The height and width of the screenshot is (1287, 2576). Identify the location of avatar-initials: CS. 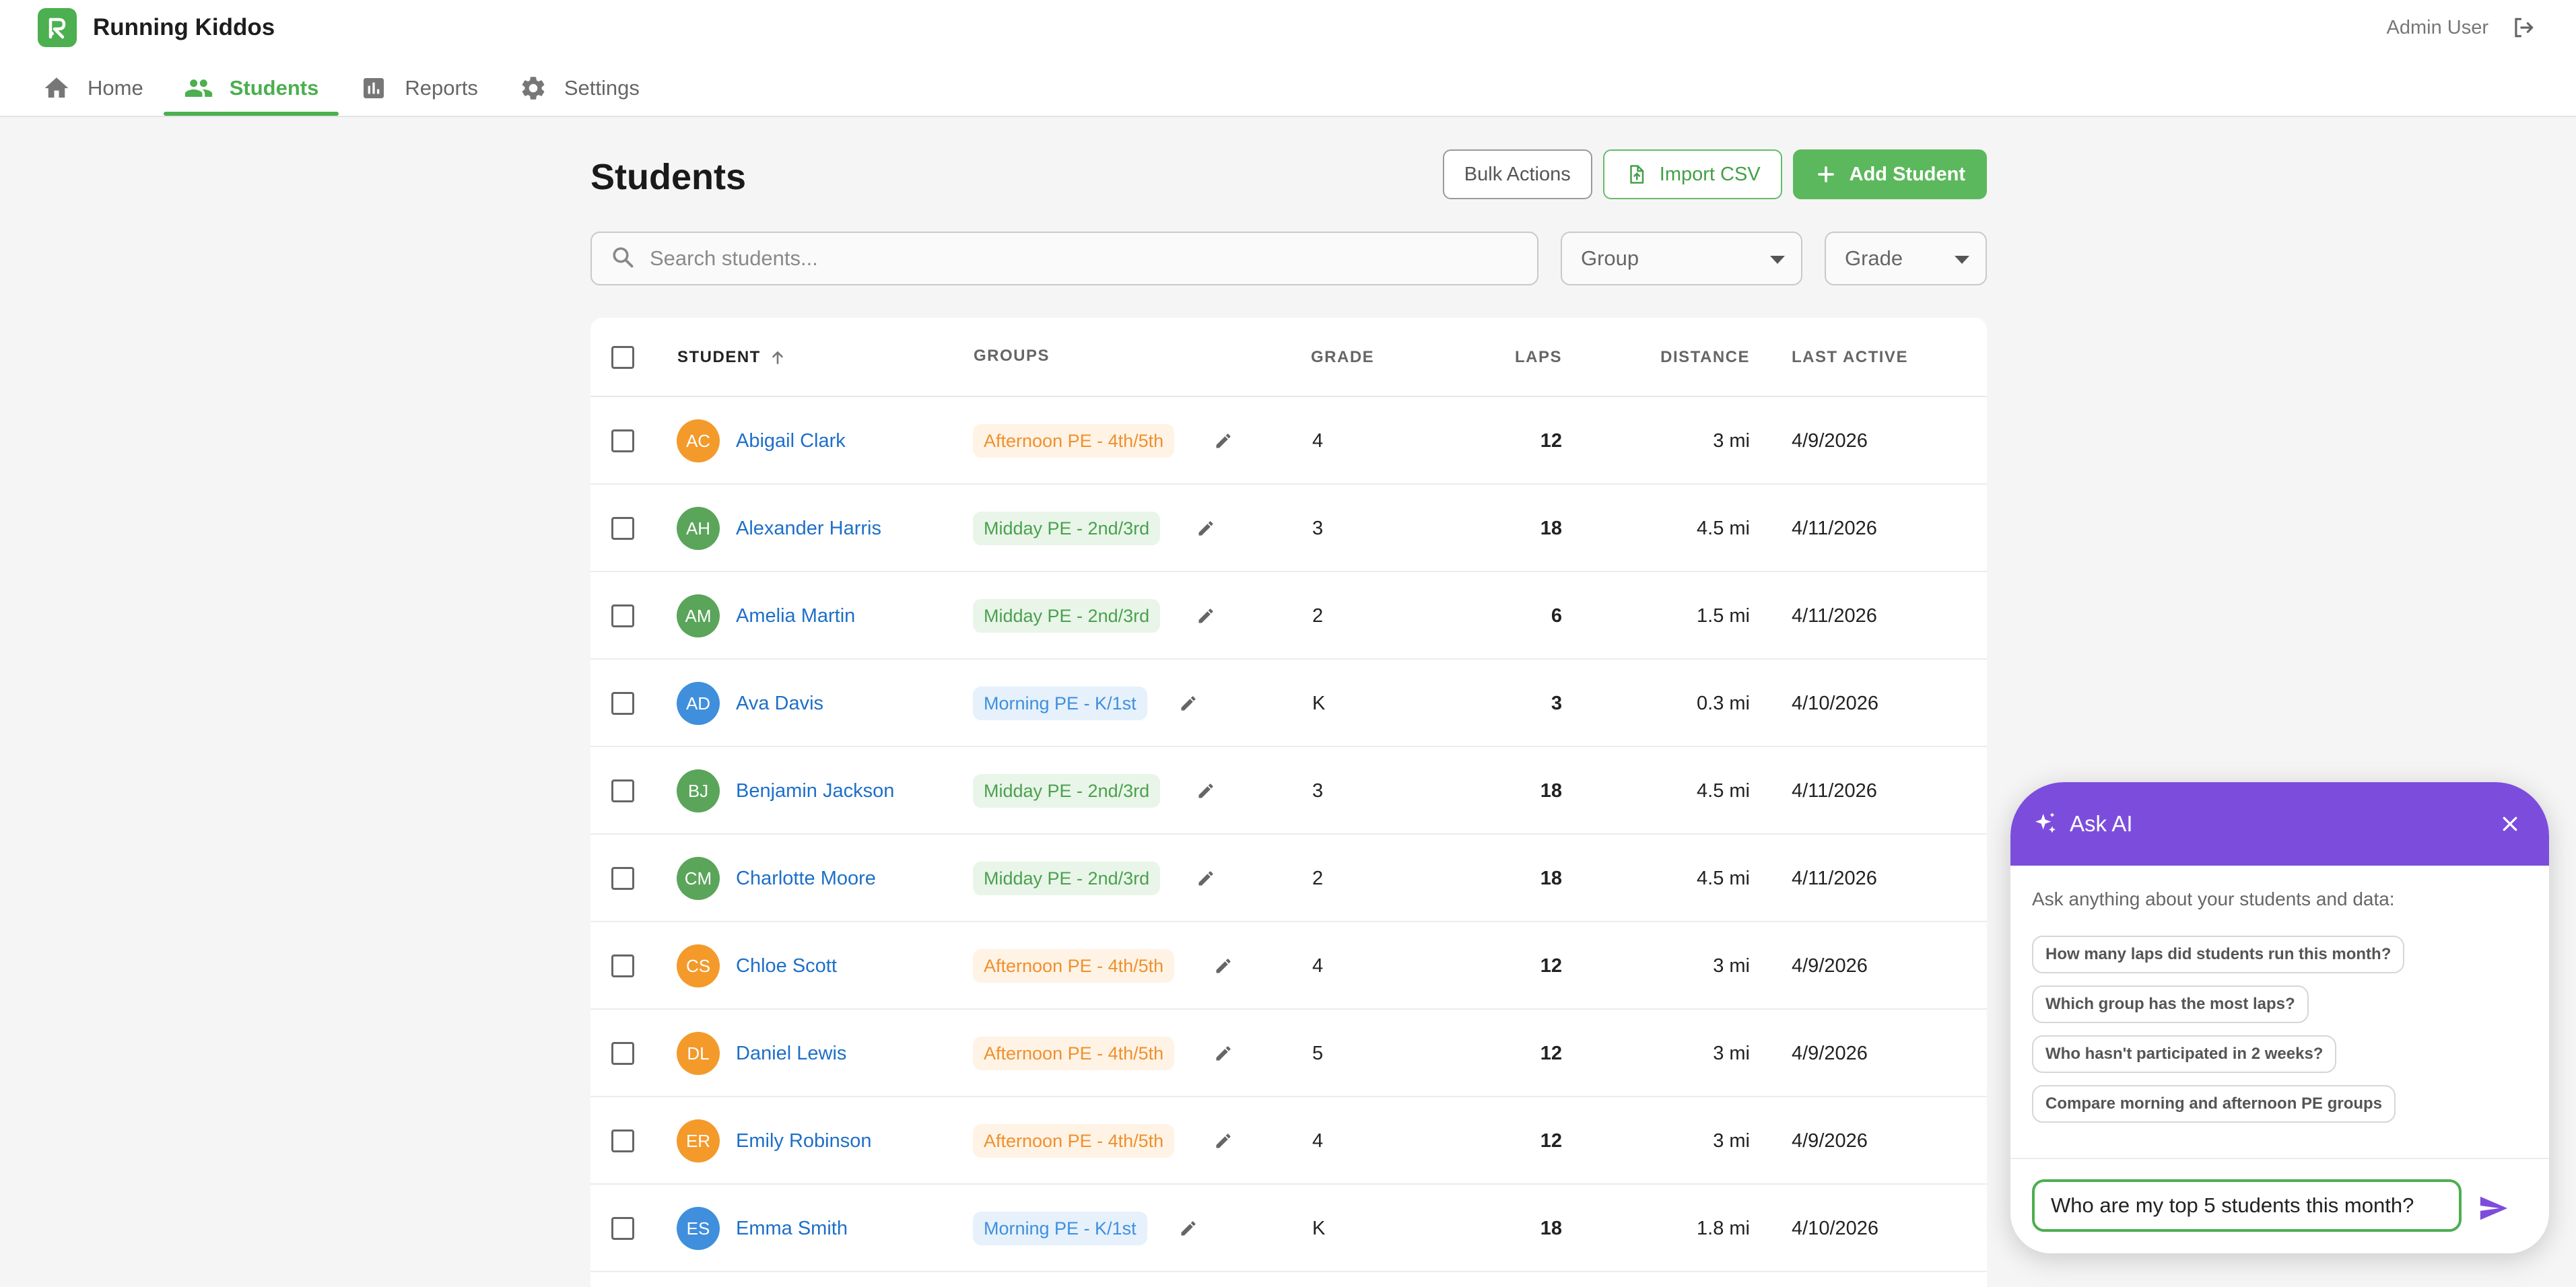
(698, 965).